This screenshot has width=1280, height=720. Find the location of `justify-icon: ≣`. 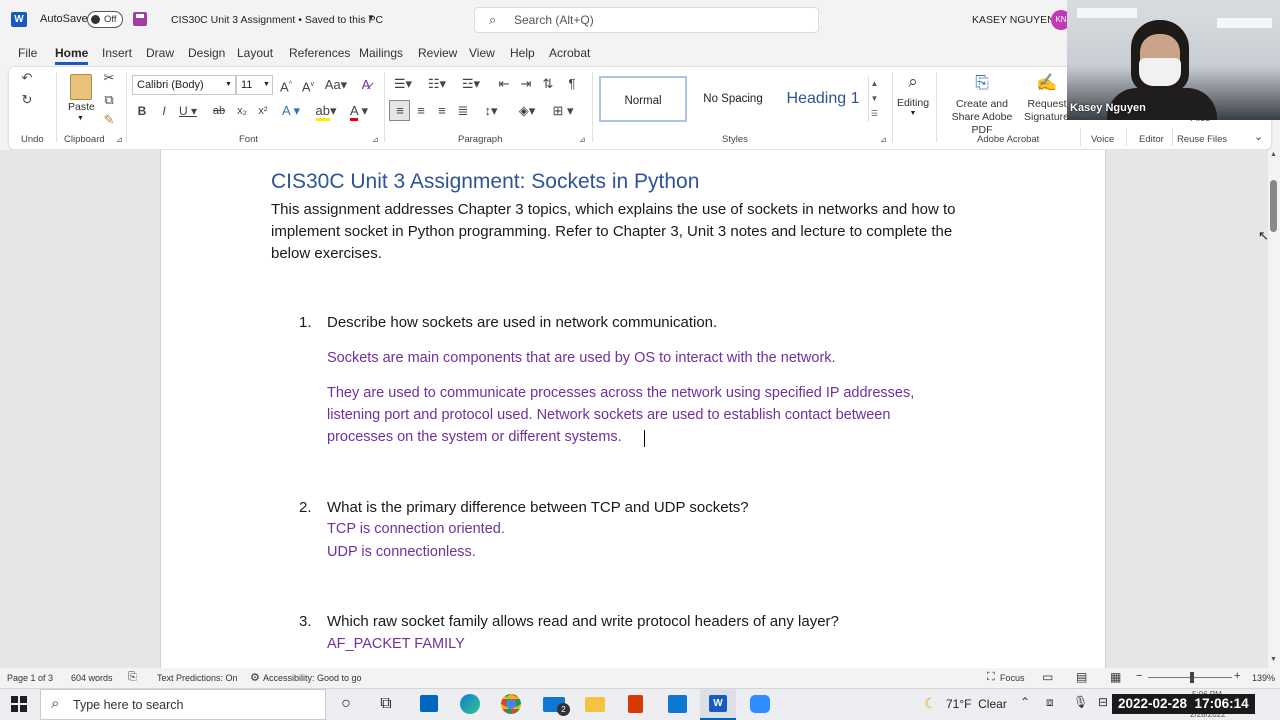

justify-icon: ≣ is located at coordinates (463, 111).